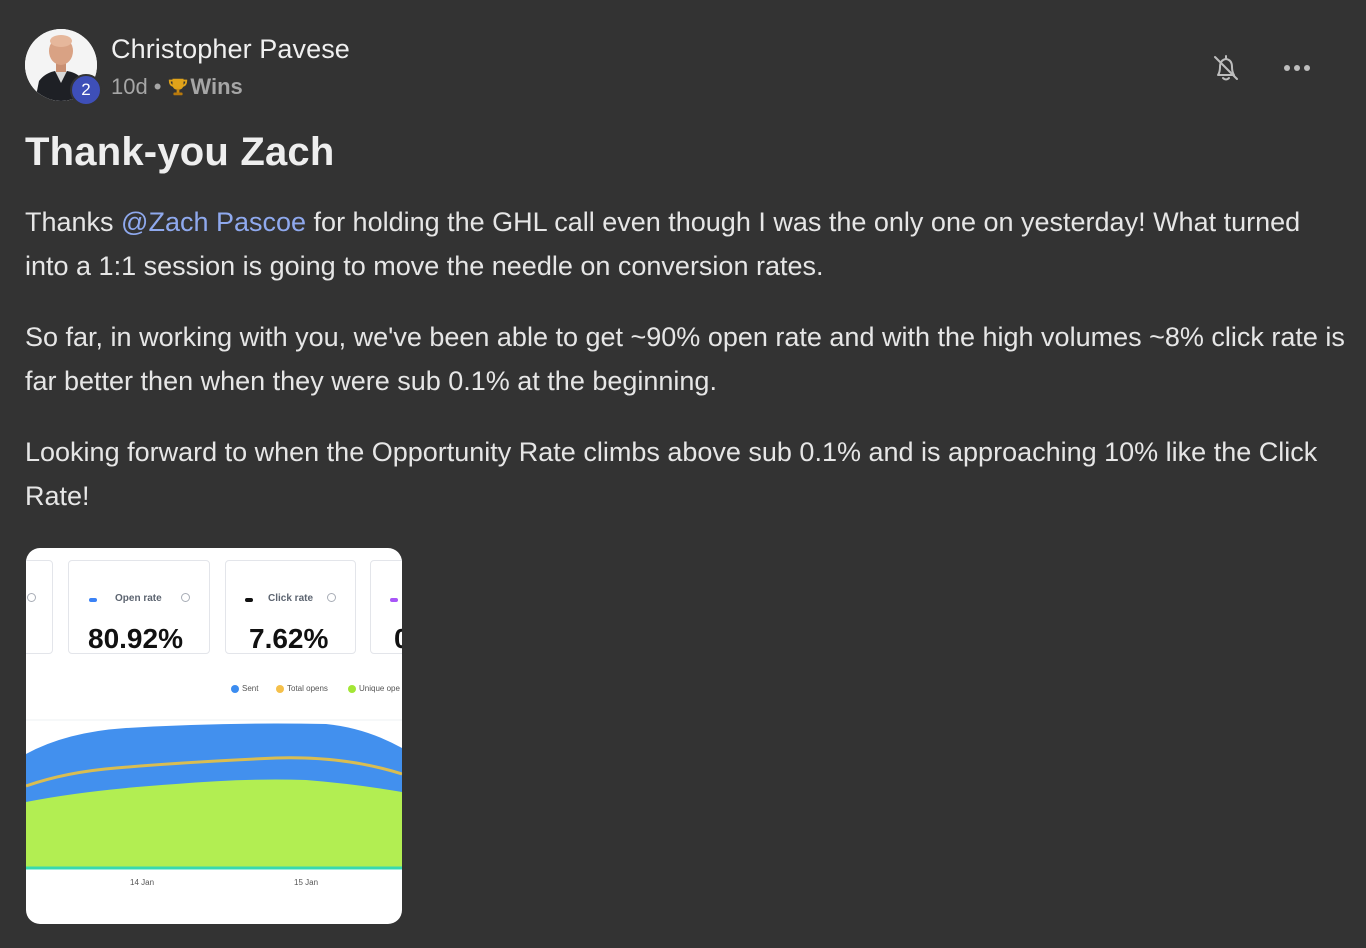  I want to click on chart-legend-item: Sent, so click(244, 688).